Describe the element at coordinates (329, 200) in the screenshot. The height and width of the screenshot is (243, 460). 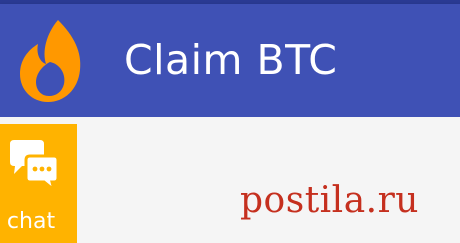
I see `watermark: postila.ru` at that location.